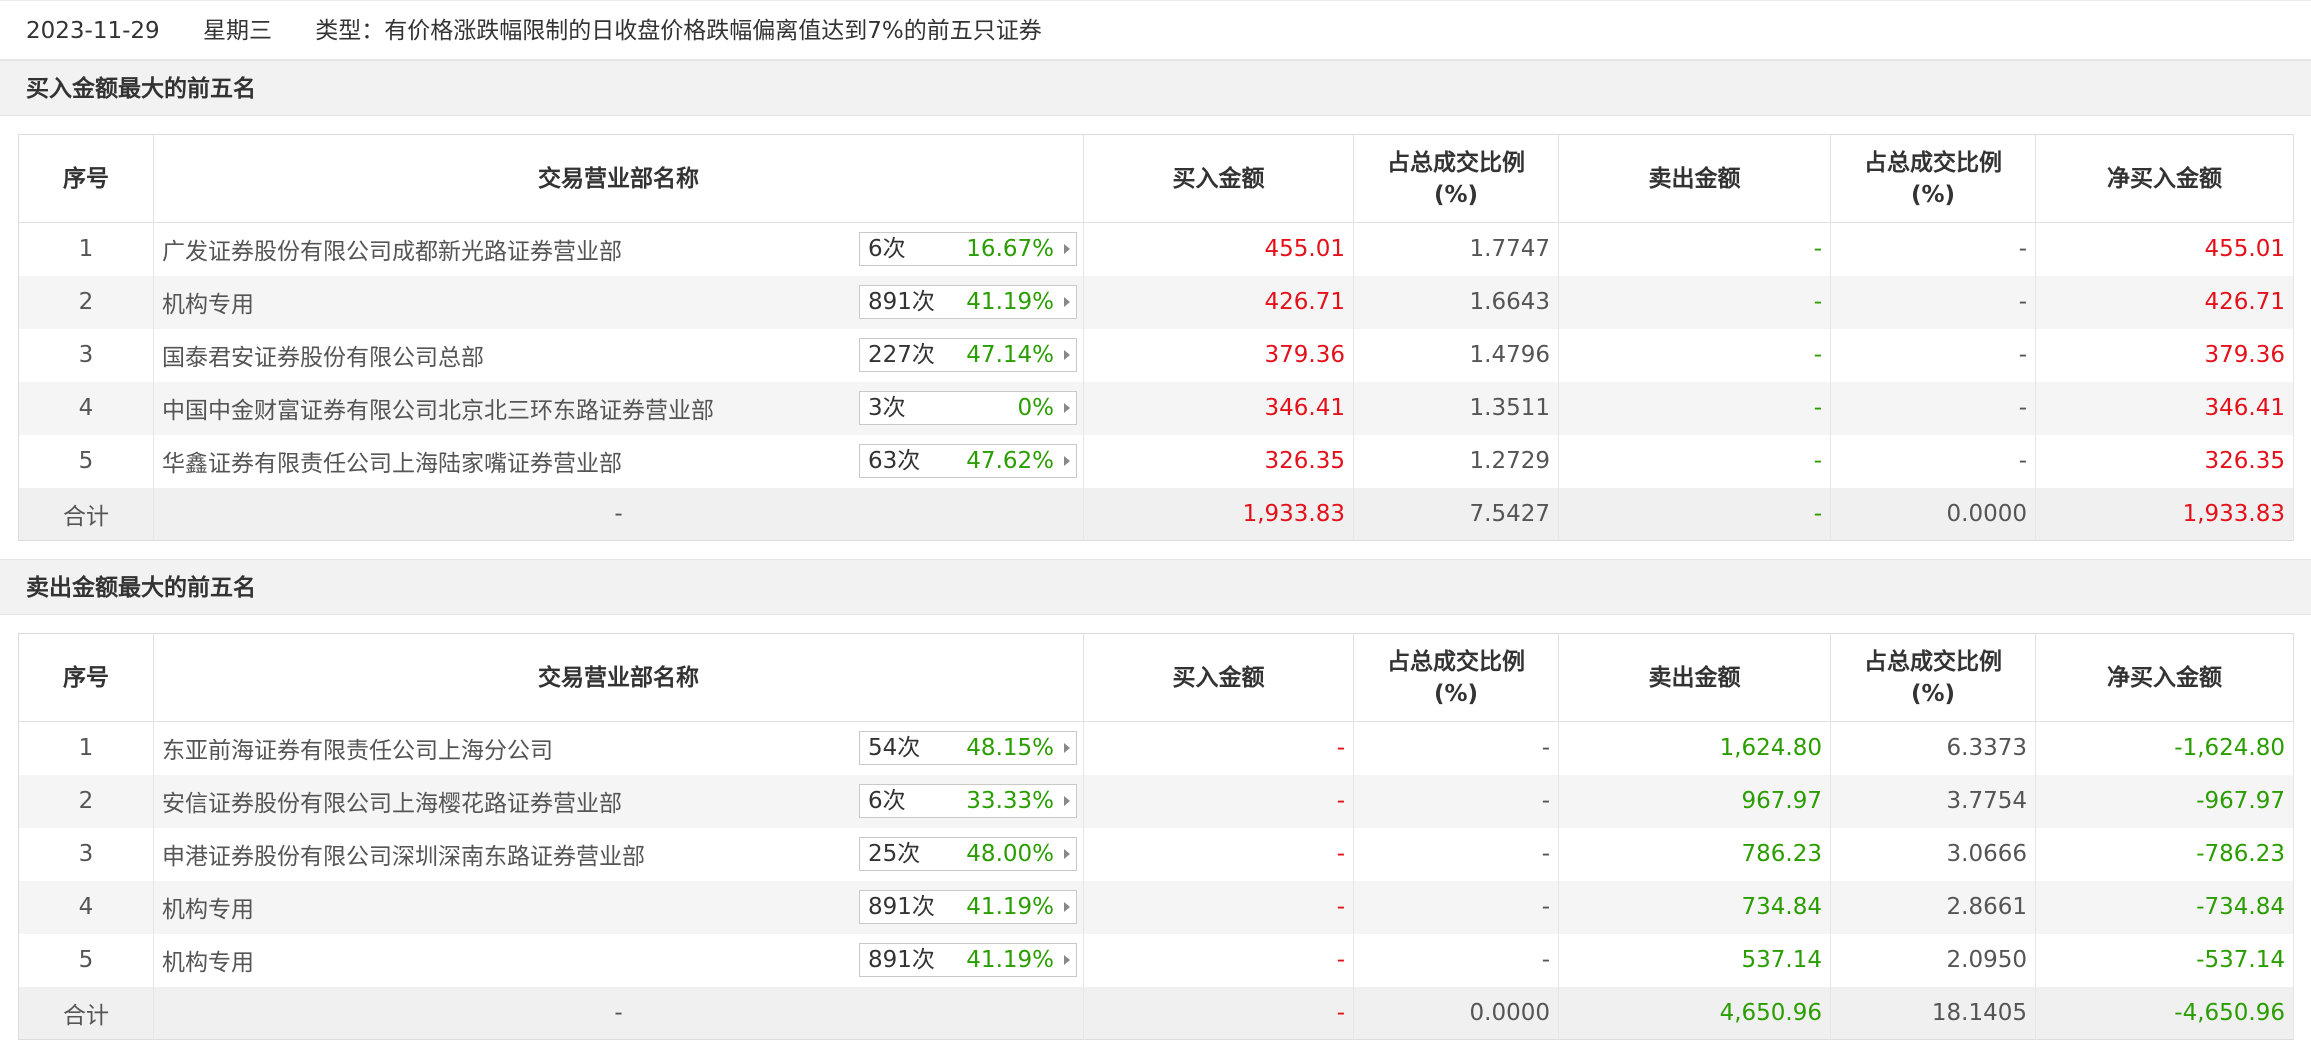 The height and width of the screenshot is (1063, 2311). Describe the element at coordinates (2164, 461) in the screenshot. I see `net-amount: 326.35` at that location.